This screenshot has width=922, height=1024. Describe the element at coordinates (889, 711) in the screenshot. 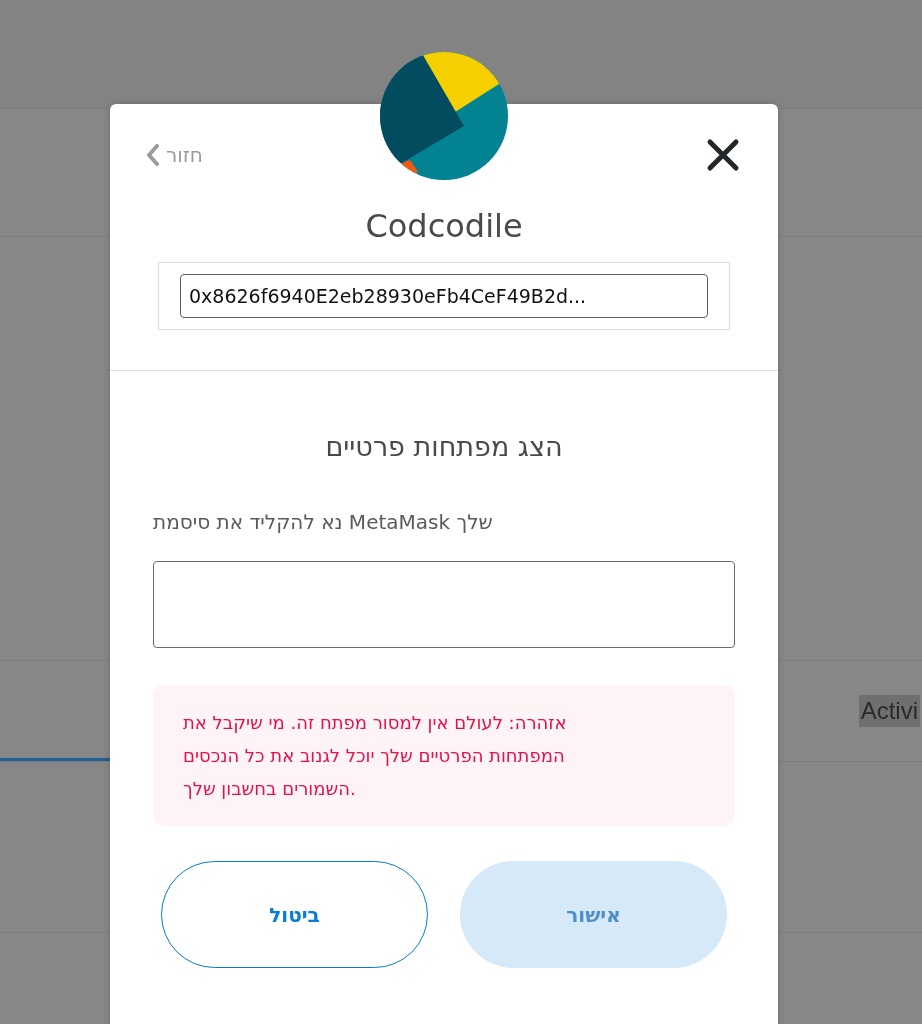

I see `tab: Activi` at that location.